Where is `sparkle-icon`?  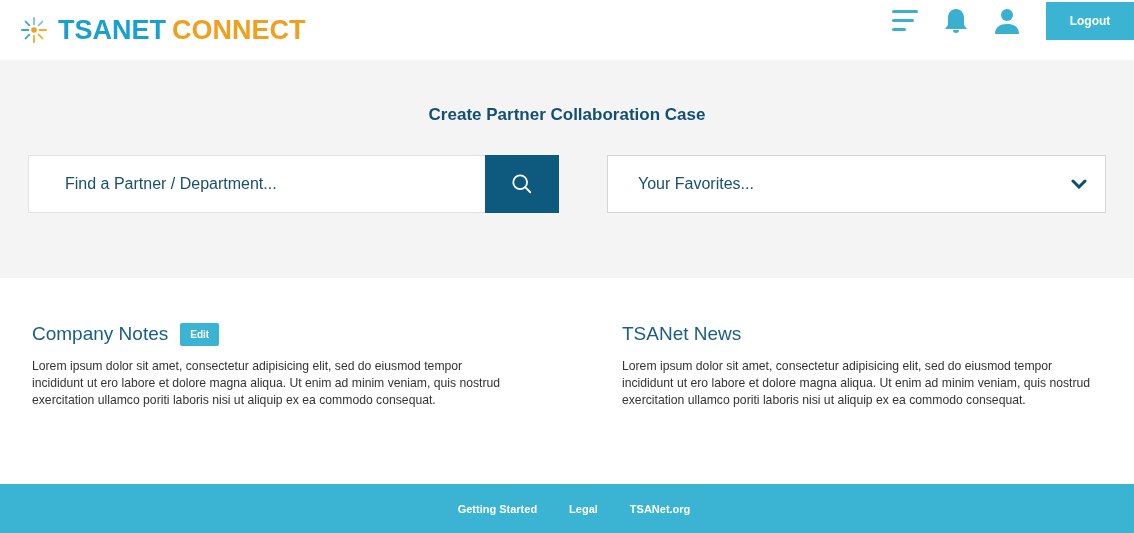
sparkle-icon is located at coordinates (34, 30).